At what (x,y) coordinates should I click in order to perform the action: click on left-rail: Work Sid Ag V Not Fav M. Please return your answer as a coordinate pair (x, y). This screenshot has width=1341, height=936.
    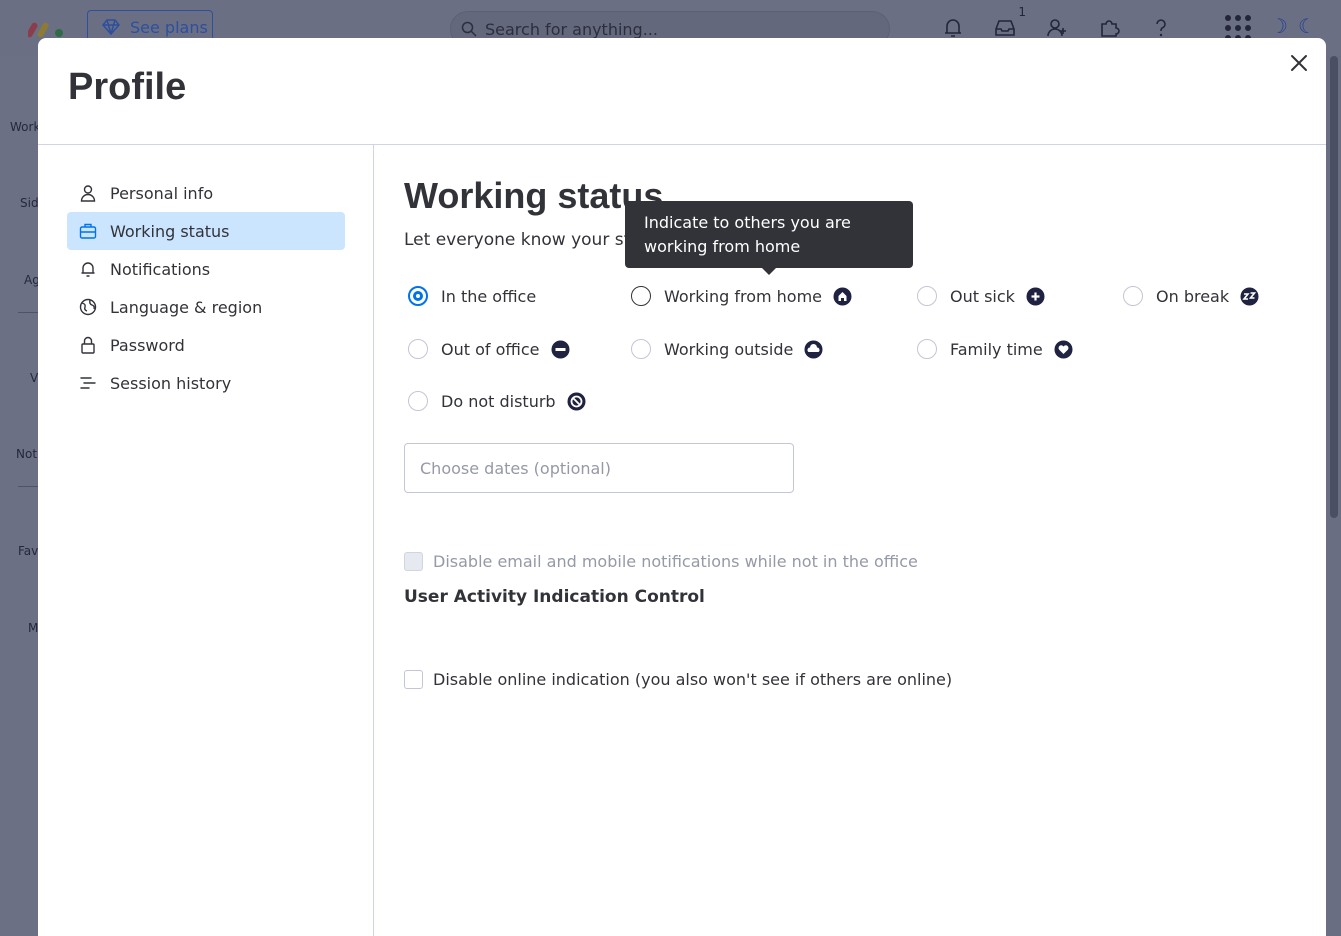
    Looking at the image, I should click on (20, 496).